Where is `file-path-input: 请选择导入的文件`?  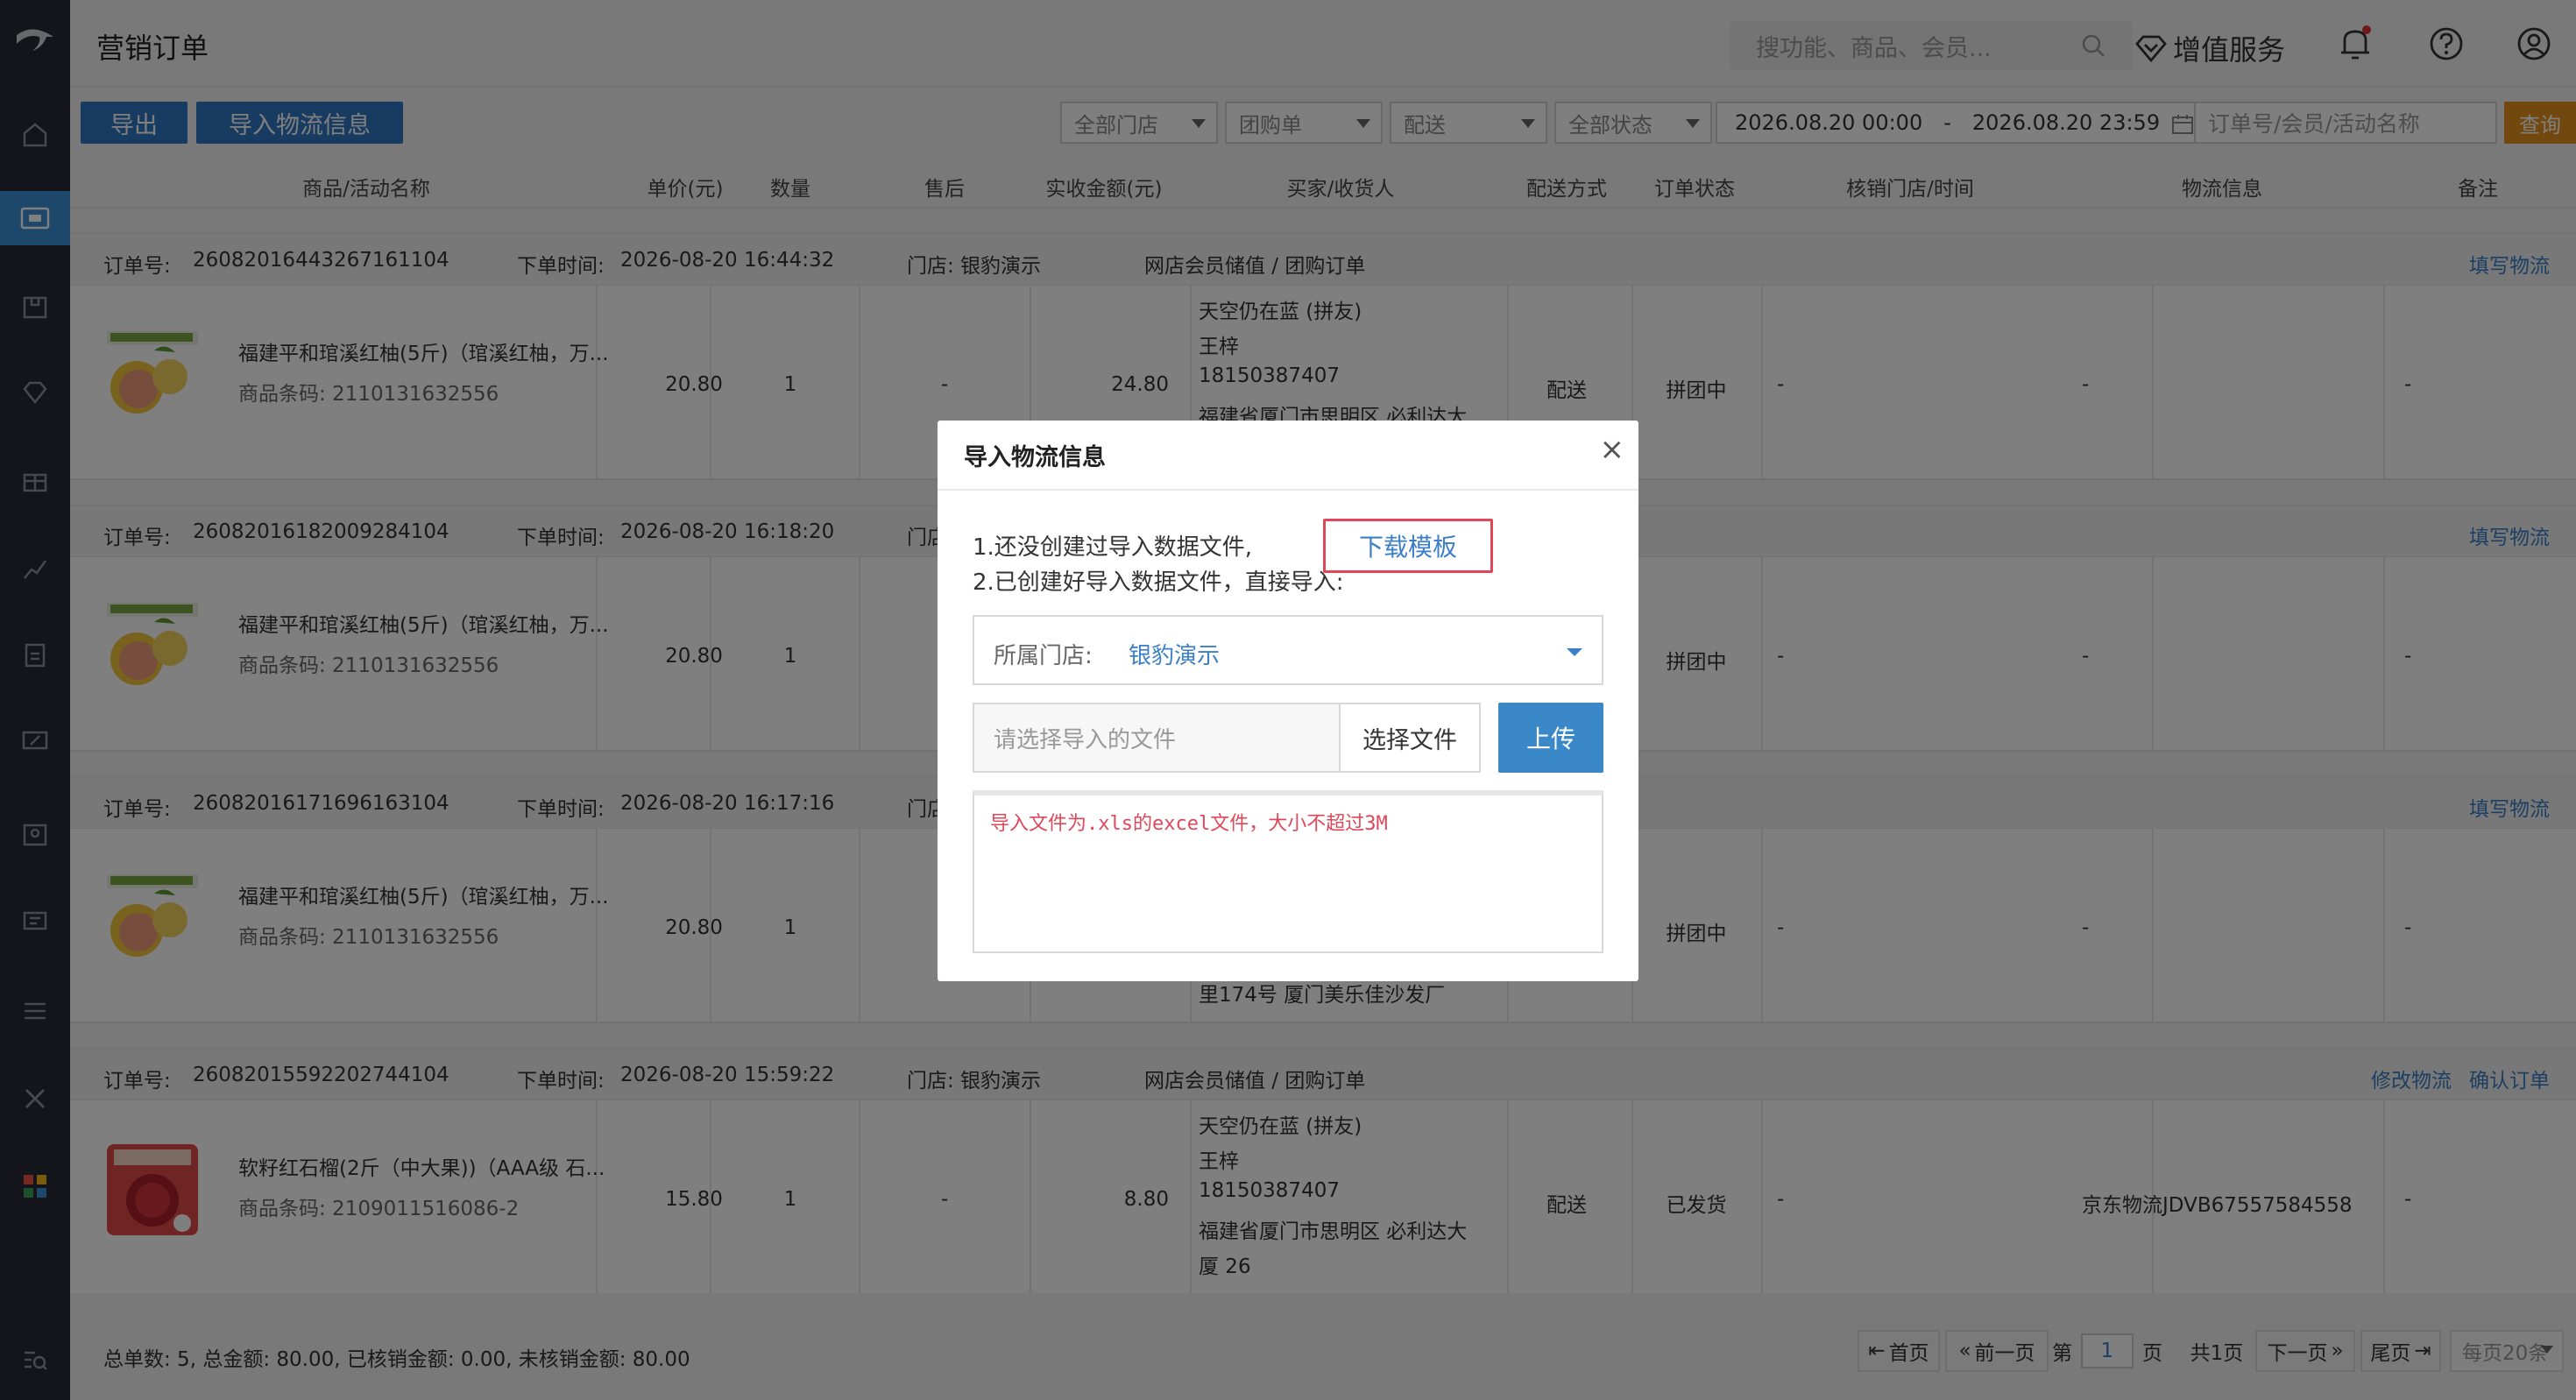 file-path-input: 请选择导入的文件 is located at coordinates (1157, 738).